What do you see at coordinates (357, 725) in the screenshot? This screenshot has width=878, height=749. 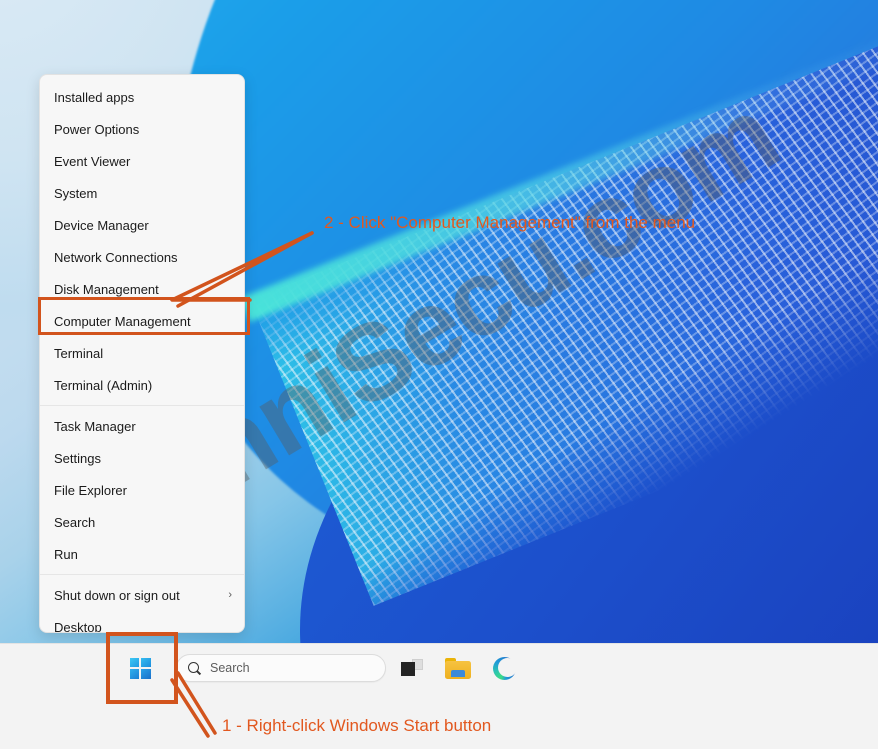 I see `annotation-caption-step1: 1 - Right-click Windows Start button` at bounding box center [357, 725].